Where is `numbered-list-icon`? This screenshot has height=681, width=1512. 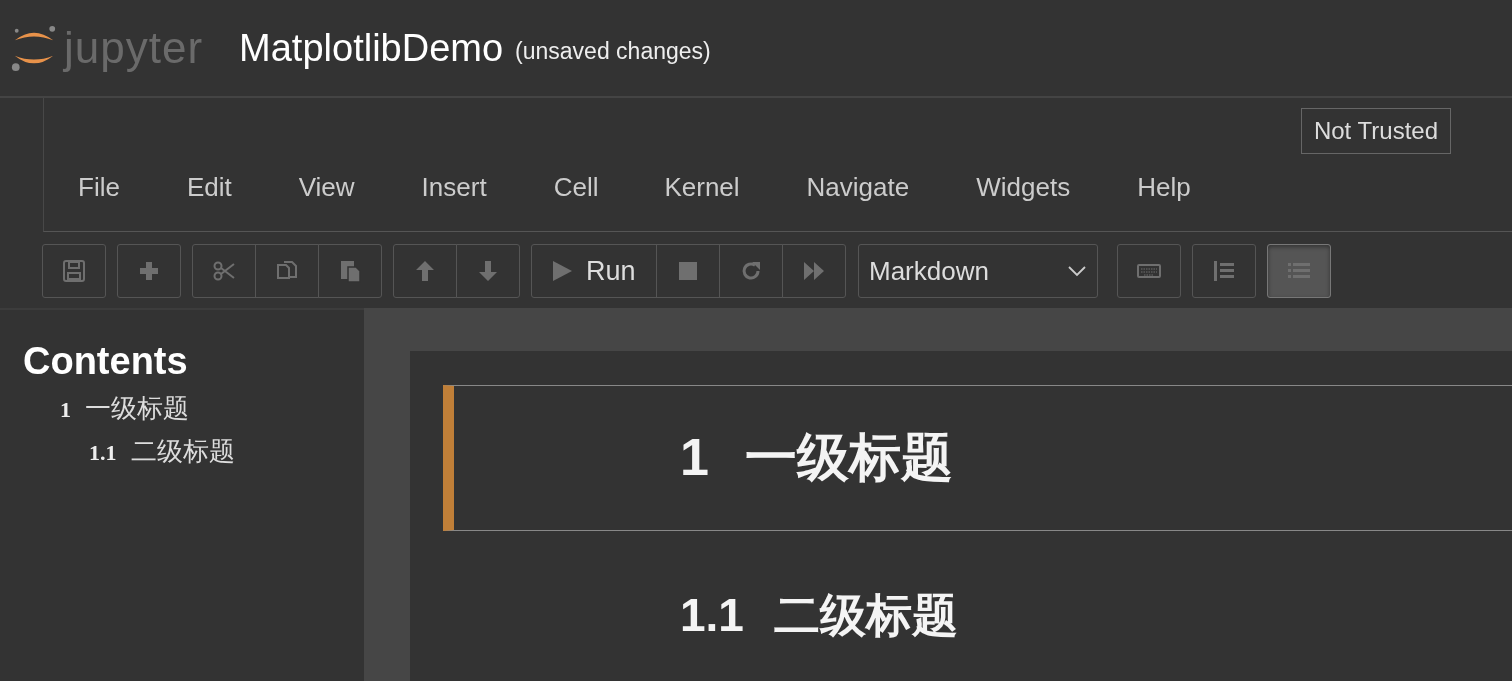
numbered-list-icon is located at coordinates (1224, 271).